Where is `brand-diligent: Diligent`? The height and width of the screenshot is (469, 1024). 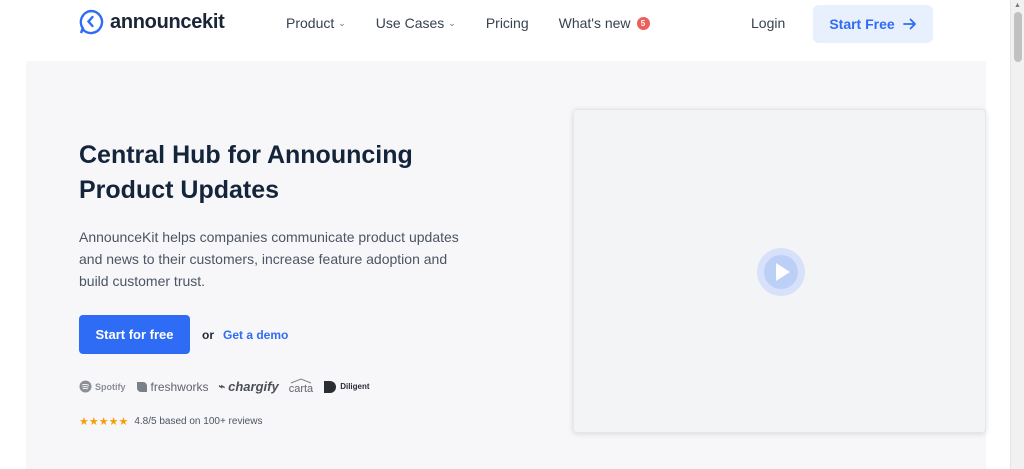 brand-diligent: Diligent is located at coordinates (346, 387).